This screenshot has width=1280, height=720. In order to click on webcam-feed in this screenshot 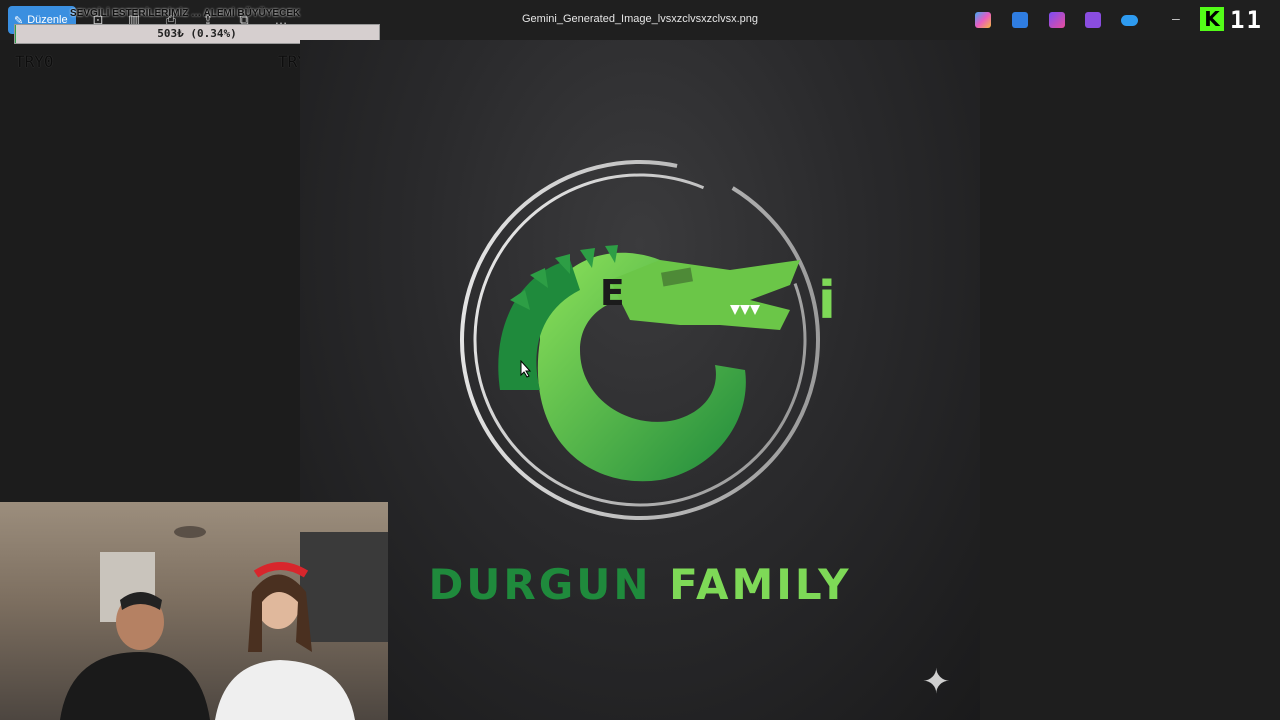, I will do `click(194, 611)`.